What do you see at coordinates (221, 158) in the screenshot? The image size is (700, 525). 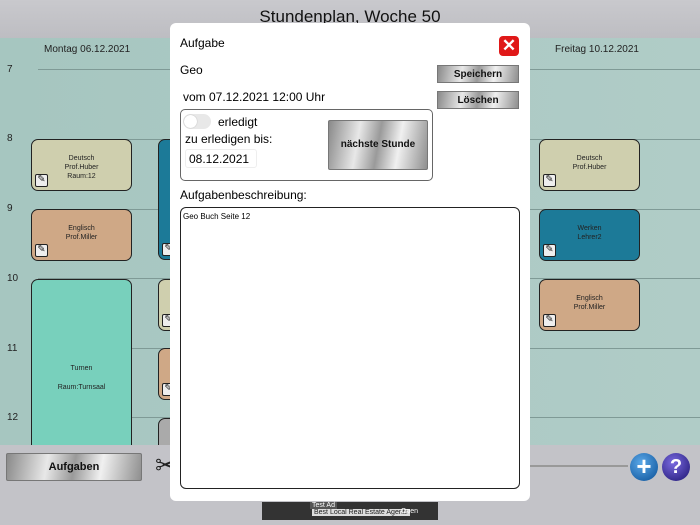 I see `due-date-field: 08.12.2021` at bounding box center [221, 158].